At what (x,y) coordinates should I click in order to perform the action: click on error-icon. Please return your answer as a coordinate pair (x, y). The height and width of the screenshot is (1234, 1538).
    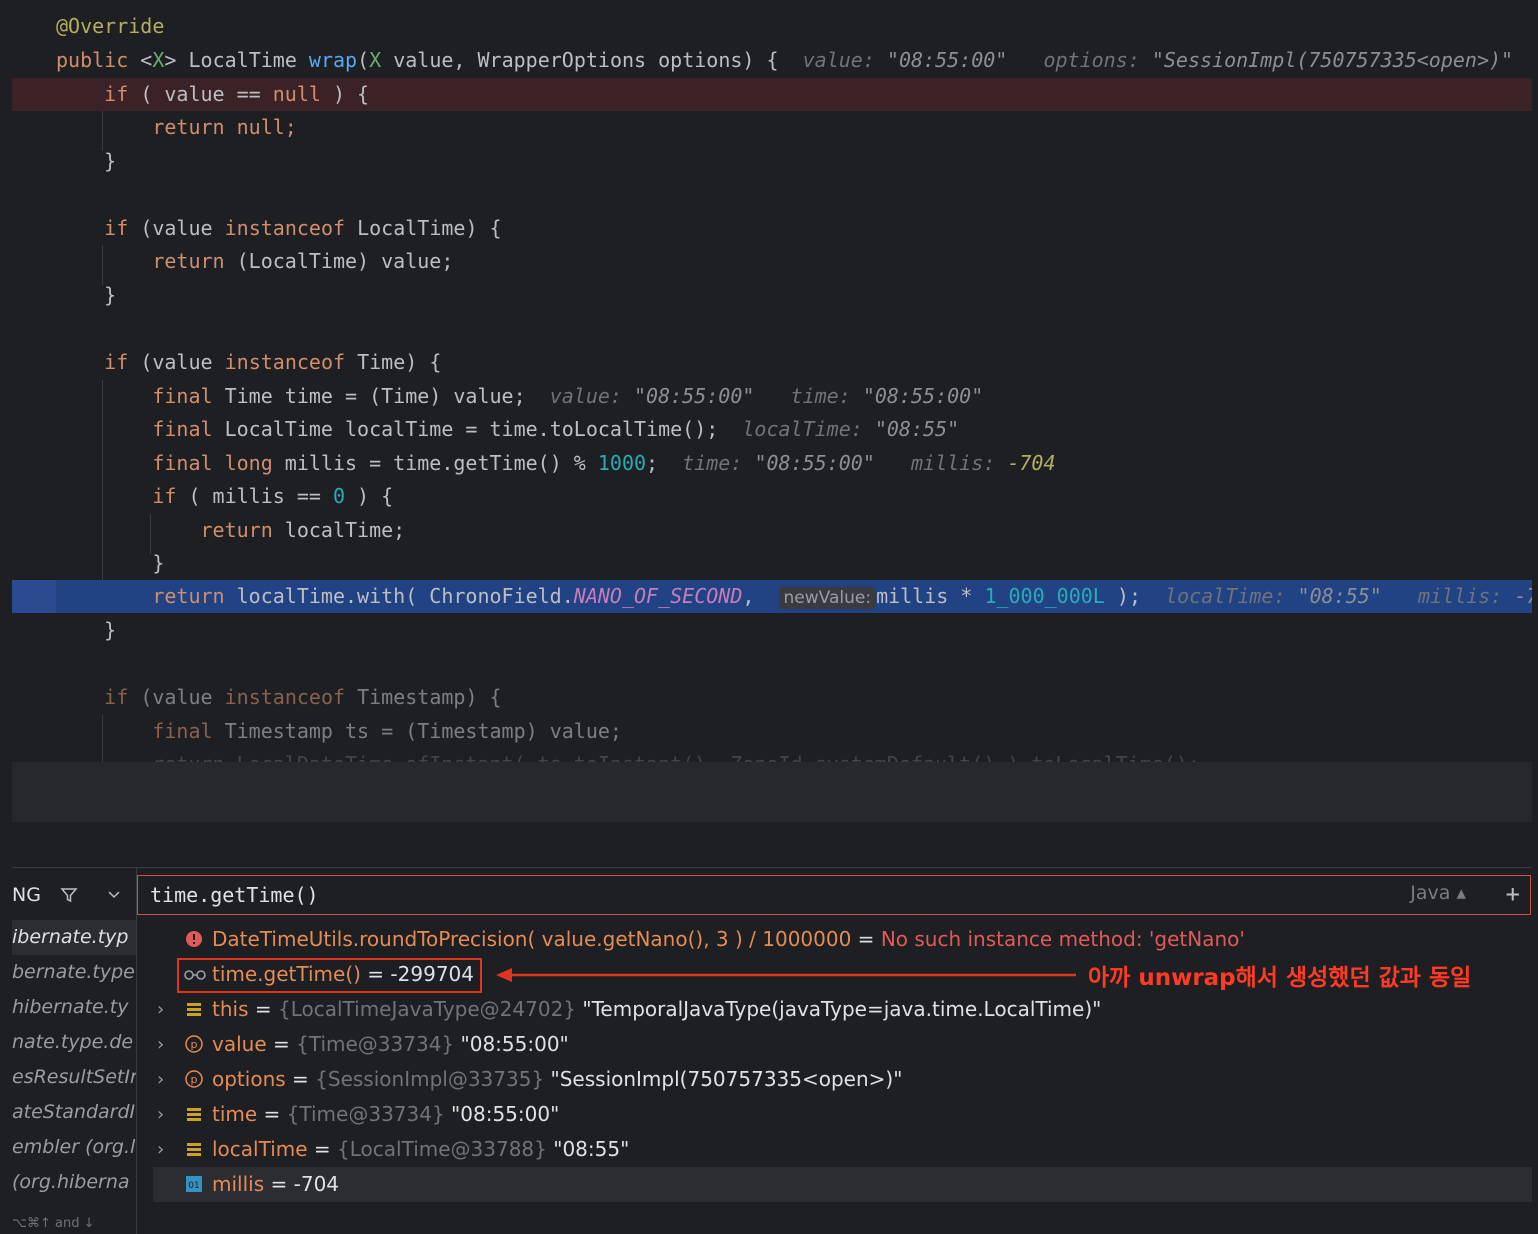
    Looking at the image, I should click on (194, 939).